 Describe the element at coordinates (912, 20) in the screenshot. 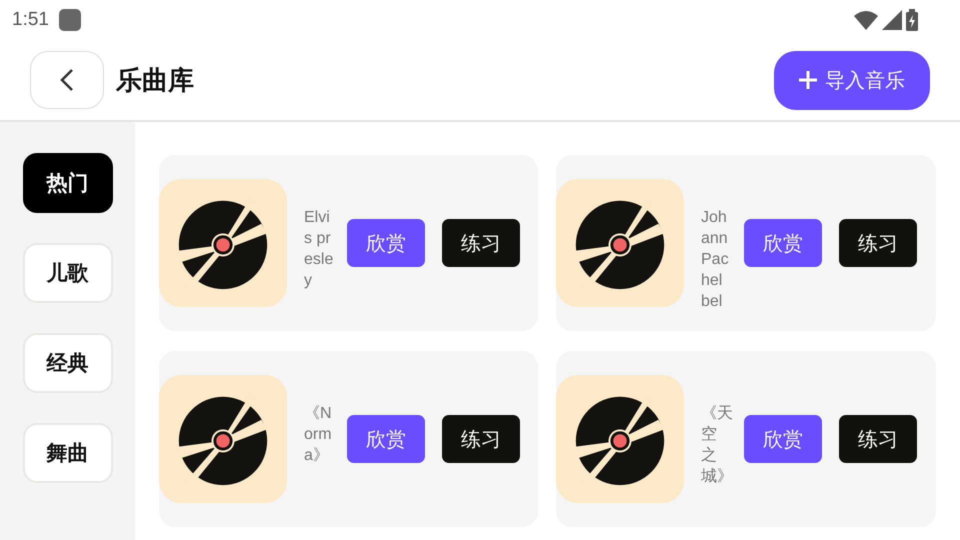

I see `battery-icon` at that location.